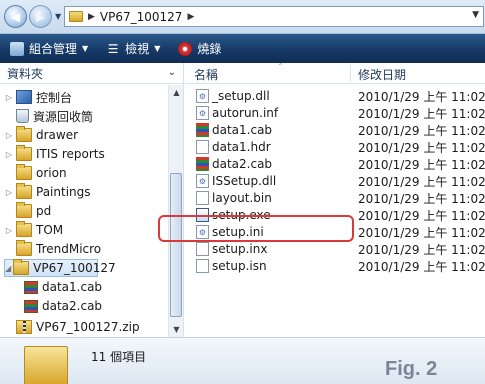 The image size is (485, 384). I want to click on chevron-down-icon: ⌄, so click(172, 72).